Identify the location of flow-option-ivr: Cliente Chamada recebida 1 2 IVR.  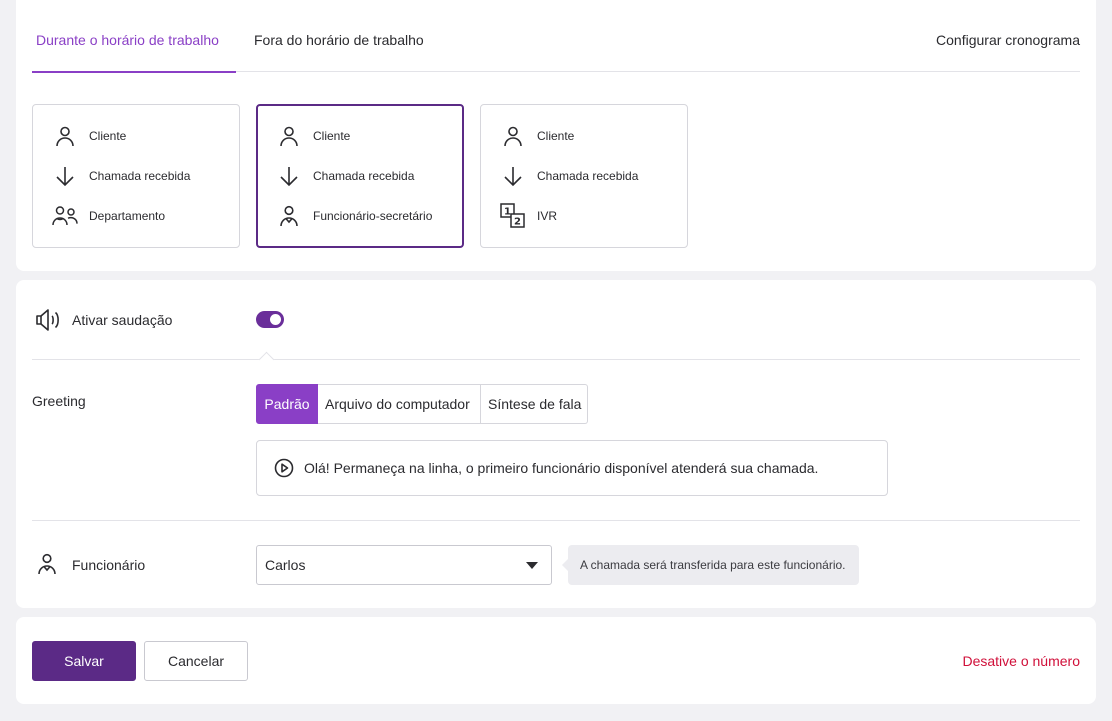
(584, 176).